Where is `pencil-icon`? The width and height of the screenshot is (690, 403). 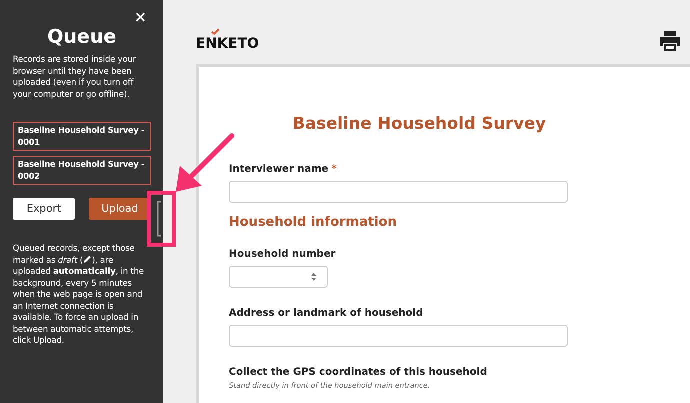
pencil-icon is located at coordinates (87, 259).